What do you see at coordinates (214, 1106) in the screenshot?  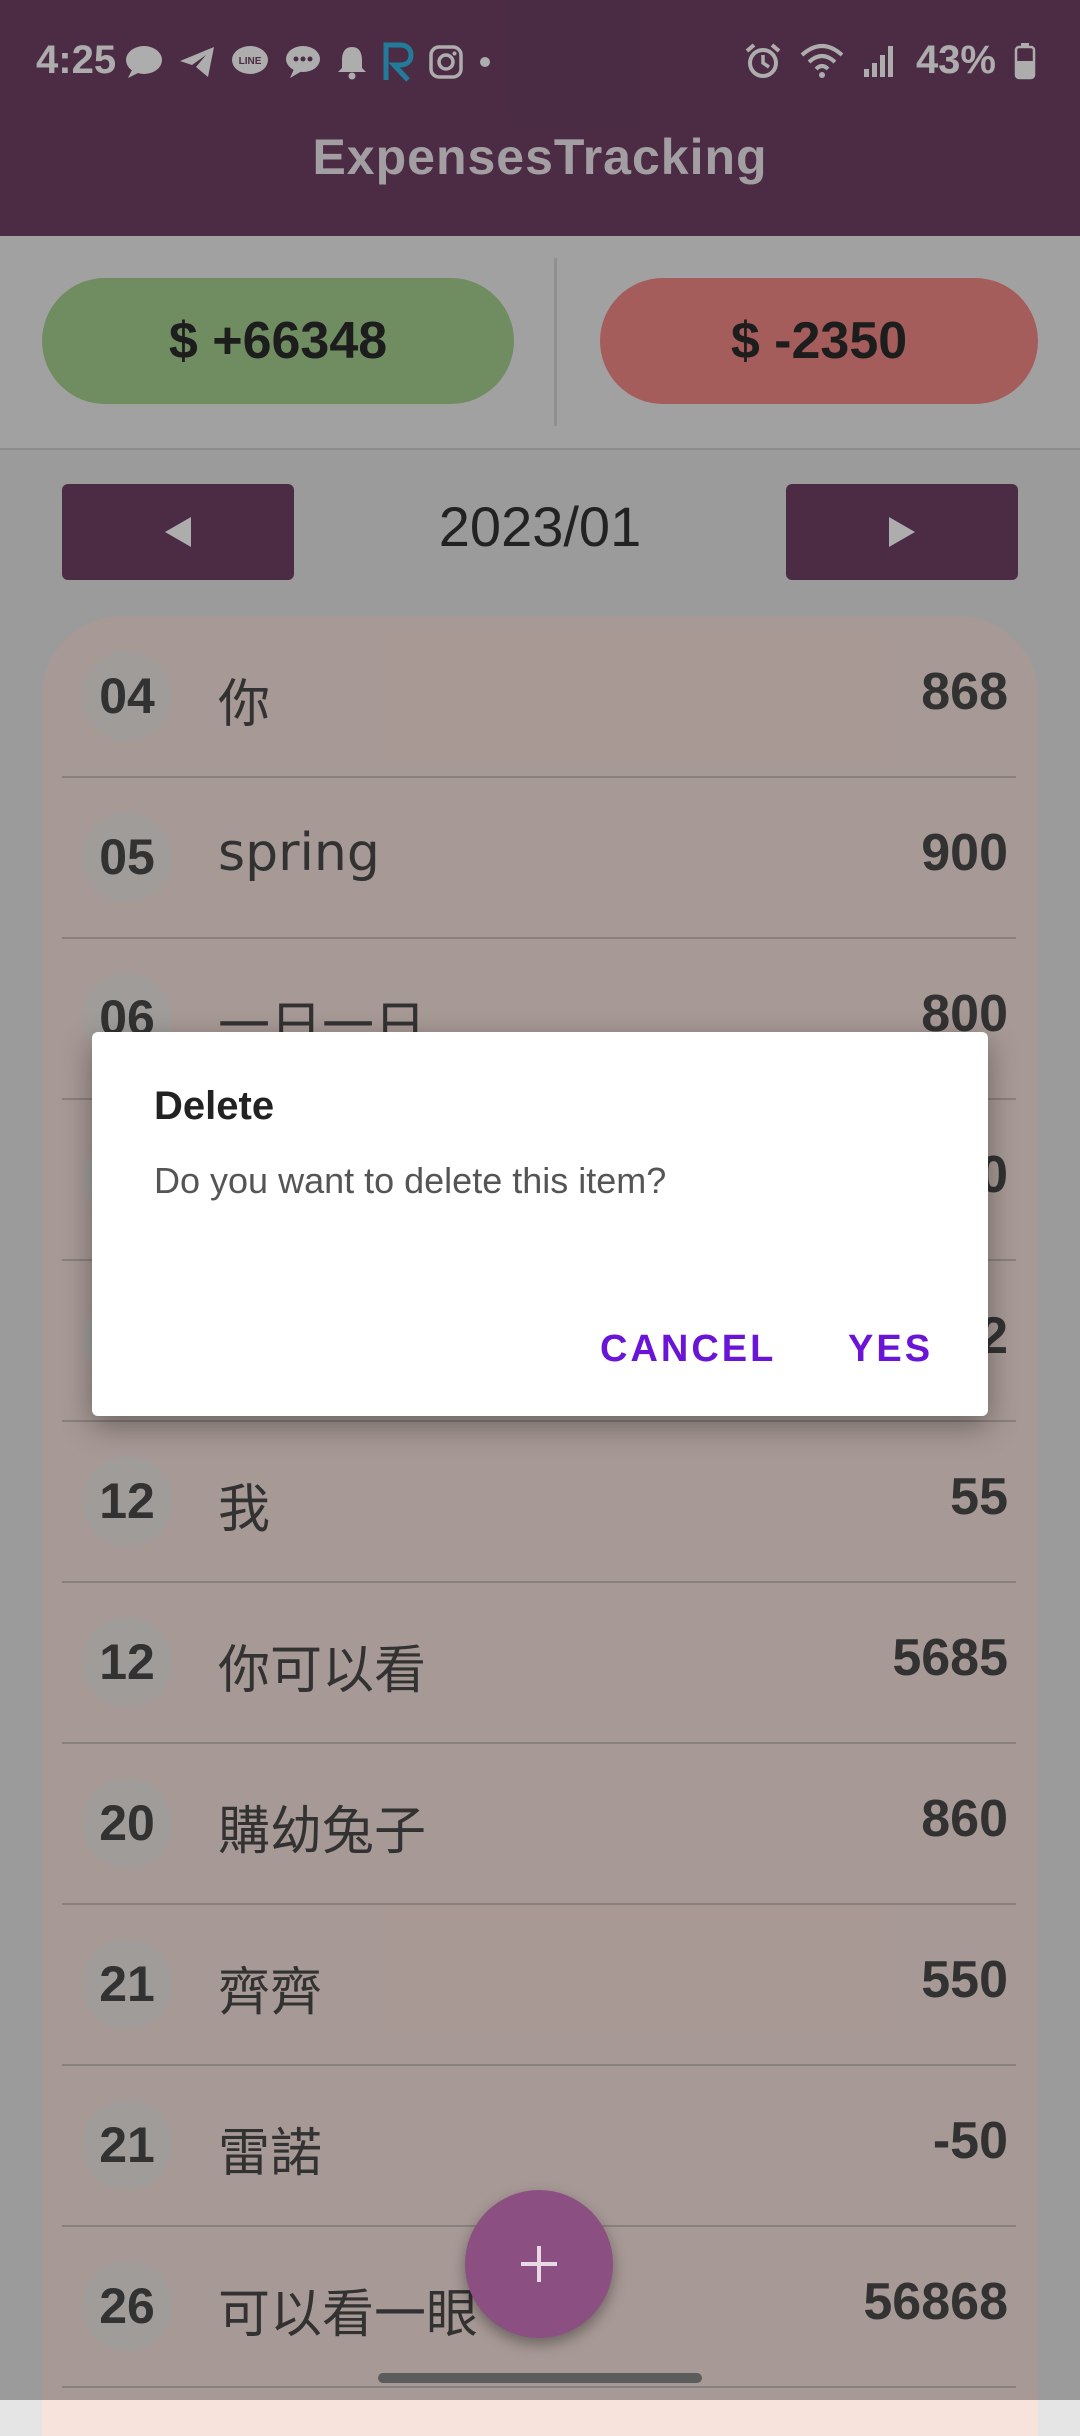 I see `dialog-title: Delete` at bounding box center [214, 1106].